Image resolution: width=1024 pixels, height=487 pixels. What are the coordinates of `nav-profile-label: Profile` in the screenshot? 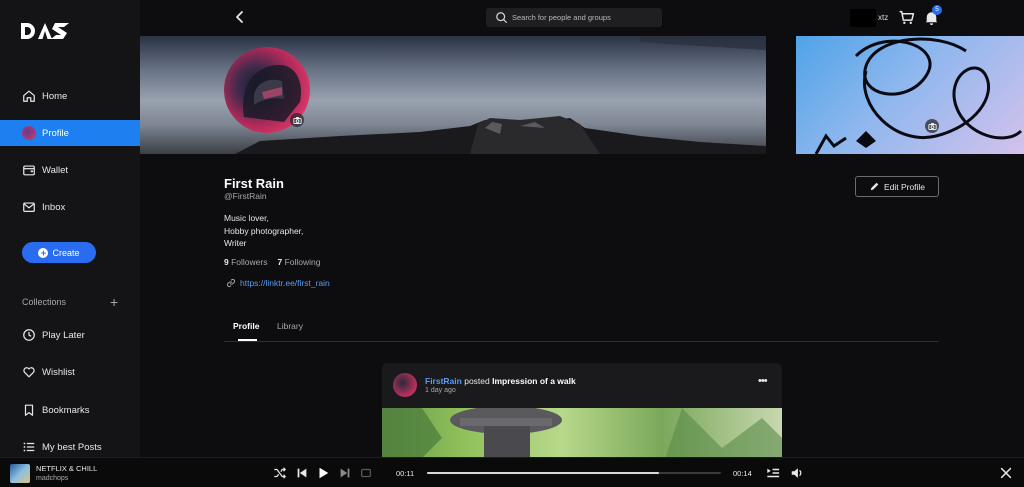 It's located at (55, 133).